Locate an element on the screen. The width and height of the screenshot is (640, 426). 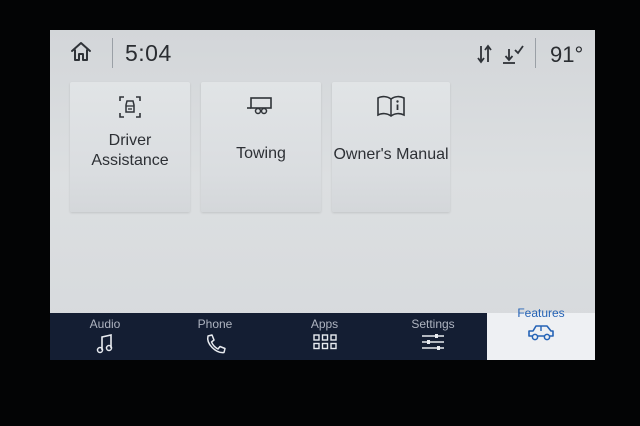
tile-label: Assistance is located at coordinates (130, 160).